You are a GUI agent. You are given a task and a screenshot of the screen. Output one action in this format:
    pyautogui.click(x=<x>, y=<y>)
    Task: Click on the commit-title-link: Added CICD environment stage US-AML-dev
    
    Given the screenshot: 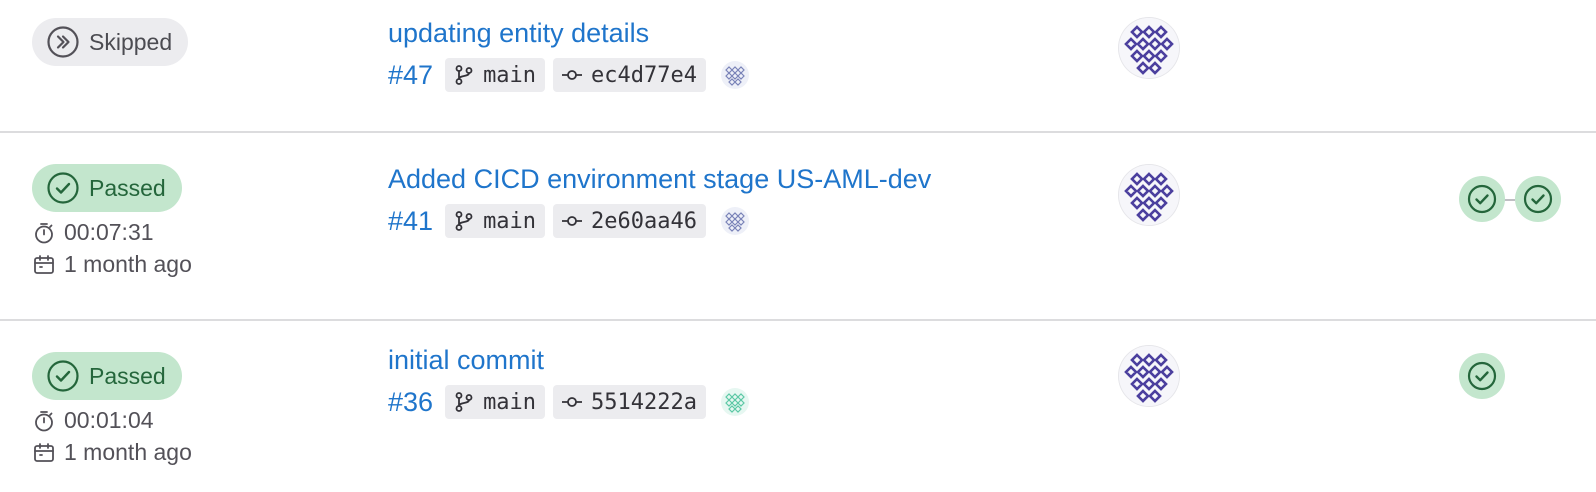 What is the action you would take?
    pyautogui.click(x=659, y=179)
    